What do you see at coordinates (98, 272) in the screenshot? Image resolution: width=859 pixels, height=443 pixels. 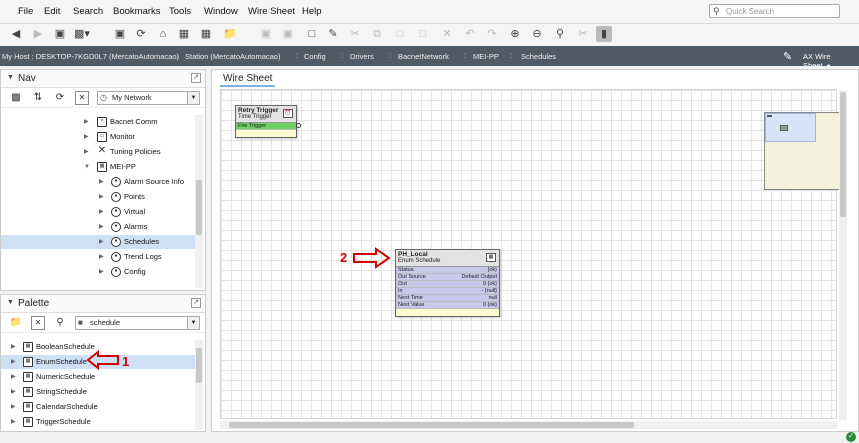 I see `tree-item-config: ▶ ● Config` at bounding box center [98, 272].